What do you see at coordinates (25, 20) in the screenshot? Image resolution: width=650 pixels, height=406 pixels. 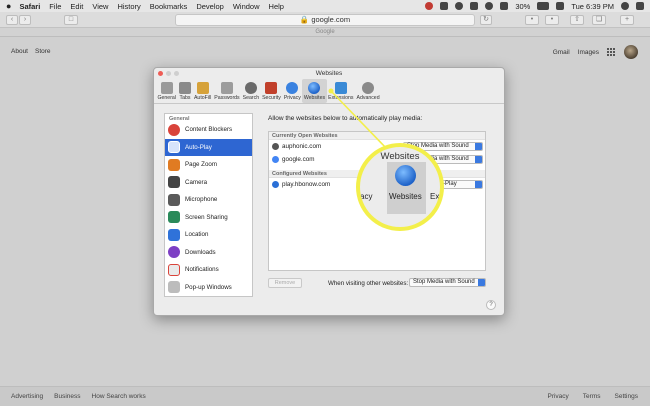 I see `forward-button: ›` at bounding box center [25, 20].